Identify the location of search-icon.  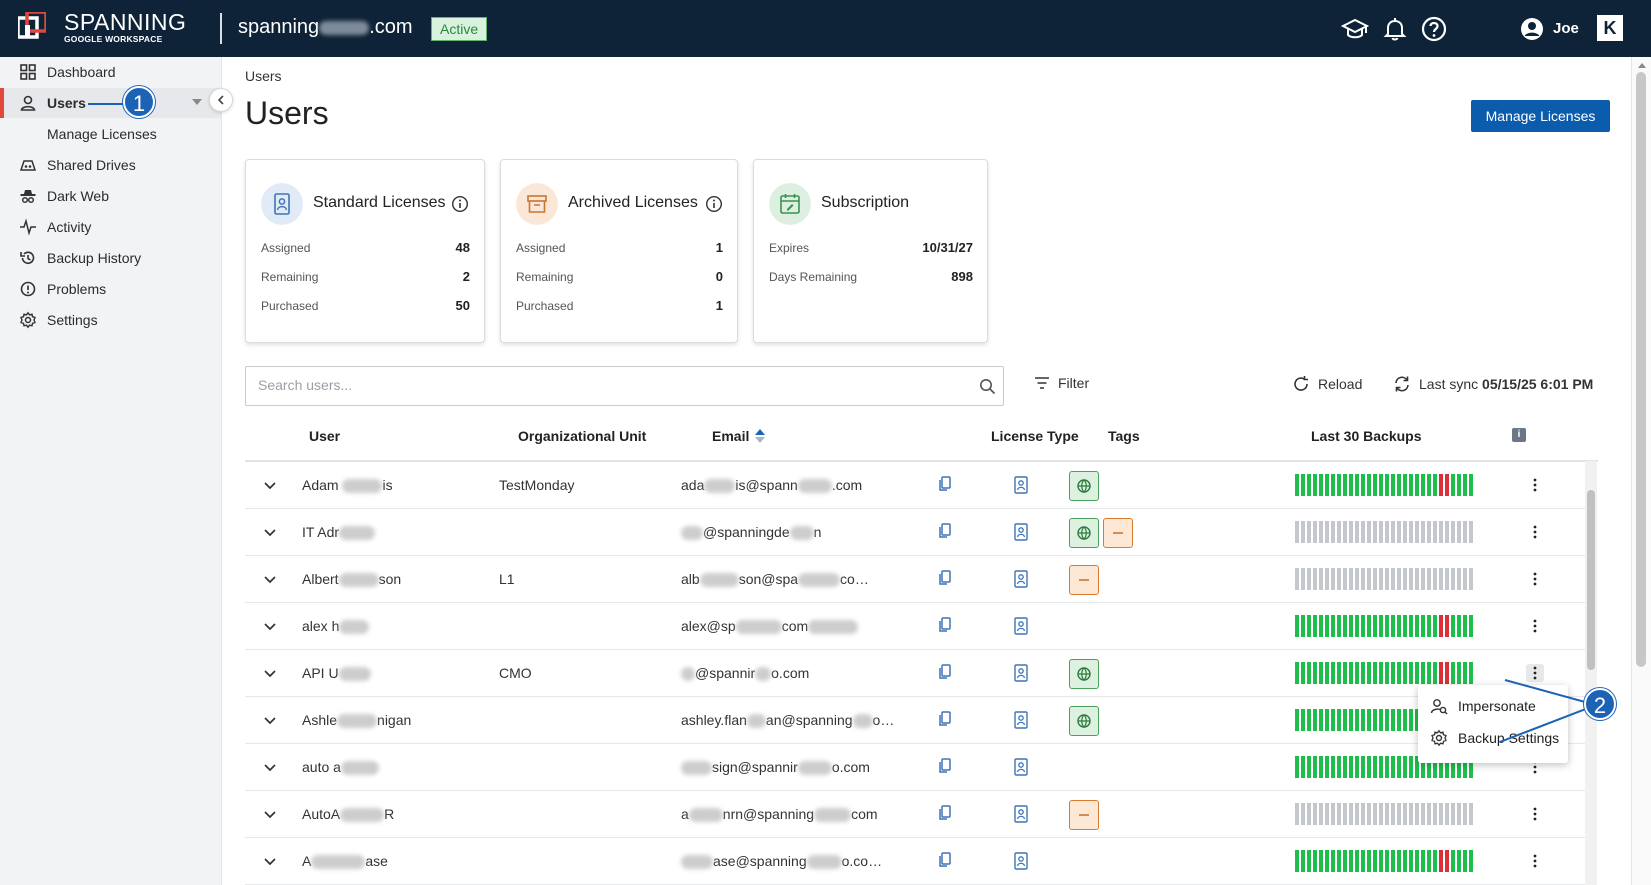
(987, 386).